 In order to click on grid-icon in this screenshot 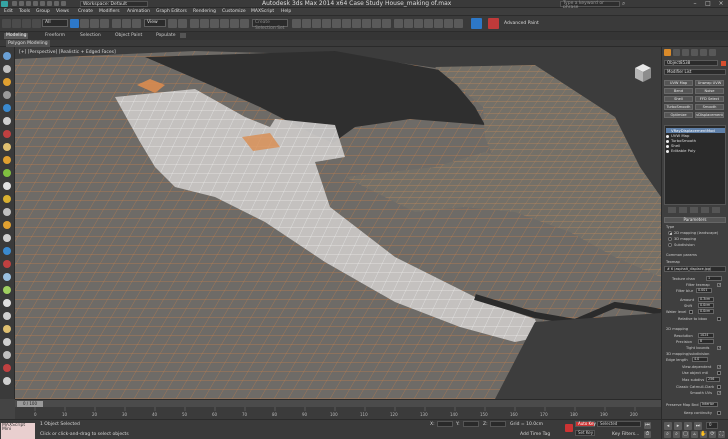, I will do `click(7, 381)`.